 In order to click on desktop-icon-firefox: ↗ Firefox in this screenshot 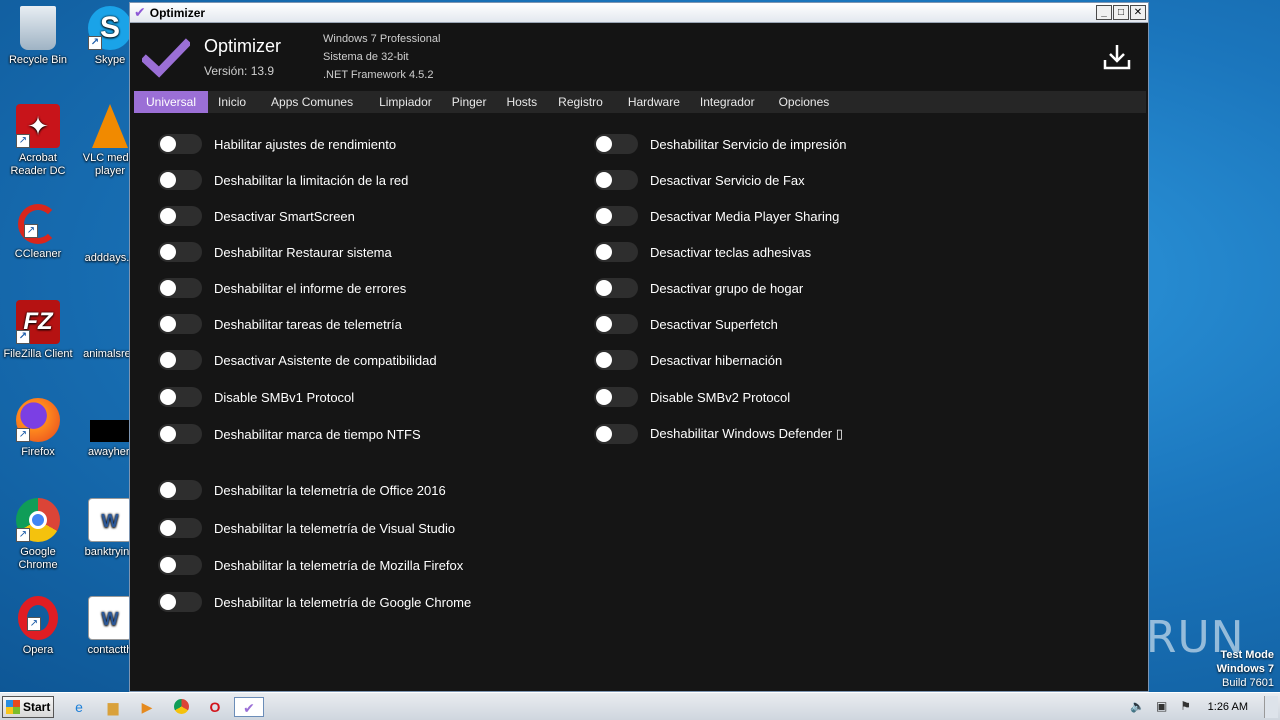, I will do `click(38, 428)`.